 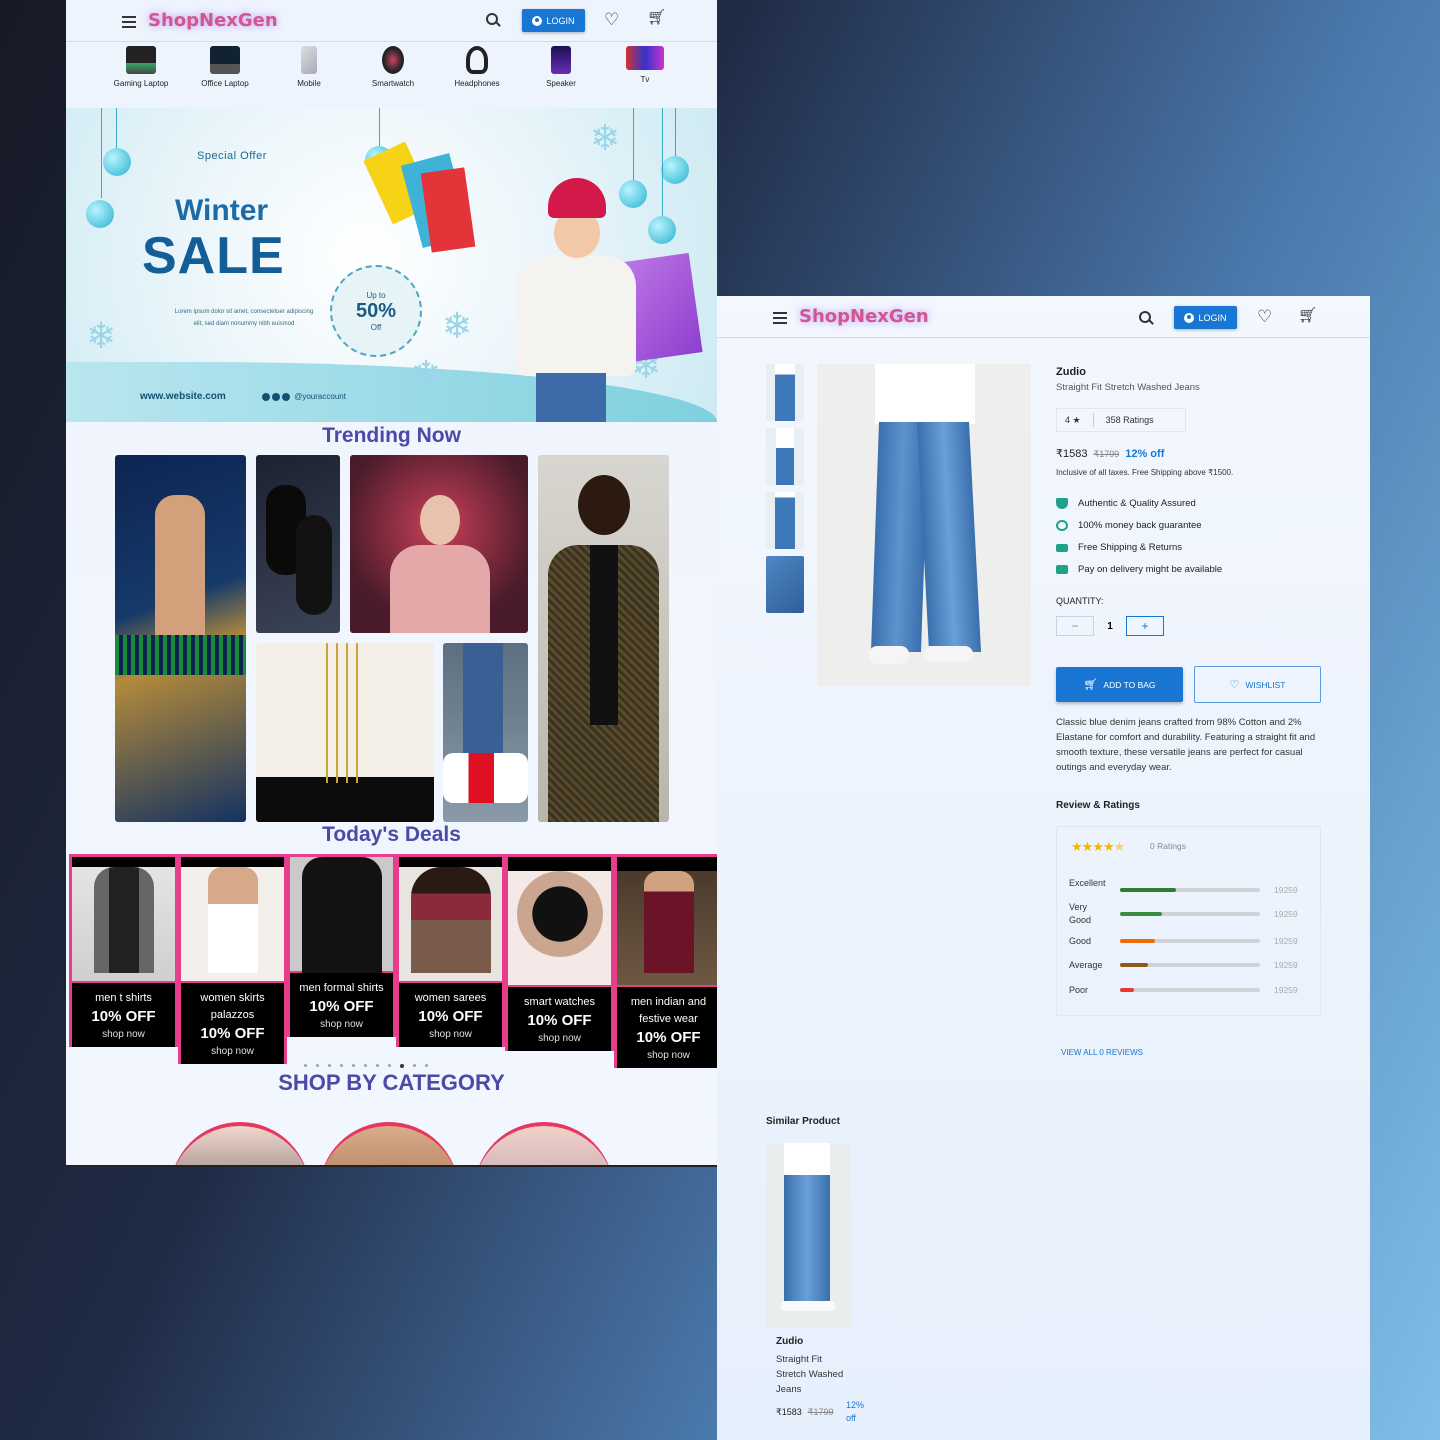 What do you see at coordinates (559, 952) in the screenshot?
I see `deal-card: smart watches 10% OFF shop now` at bounding box center [559, 952].